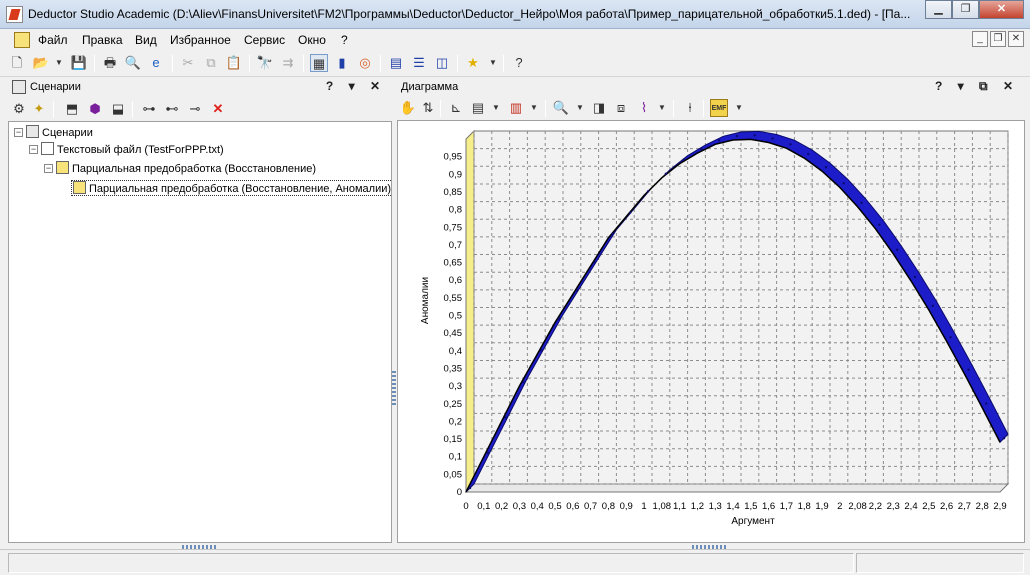 This screenshot has height=575, width=1030. I want to click on restore-button: ❐, so click(965, 9).